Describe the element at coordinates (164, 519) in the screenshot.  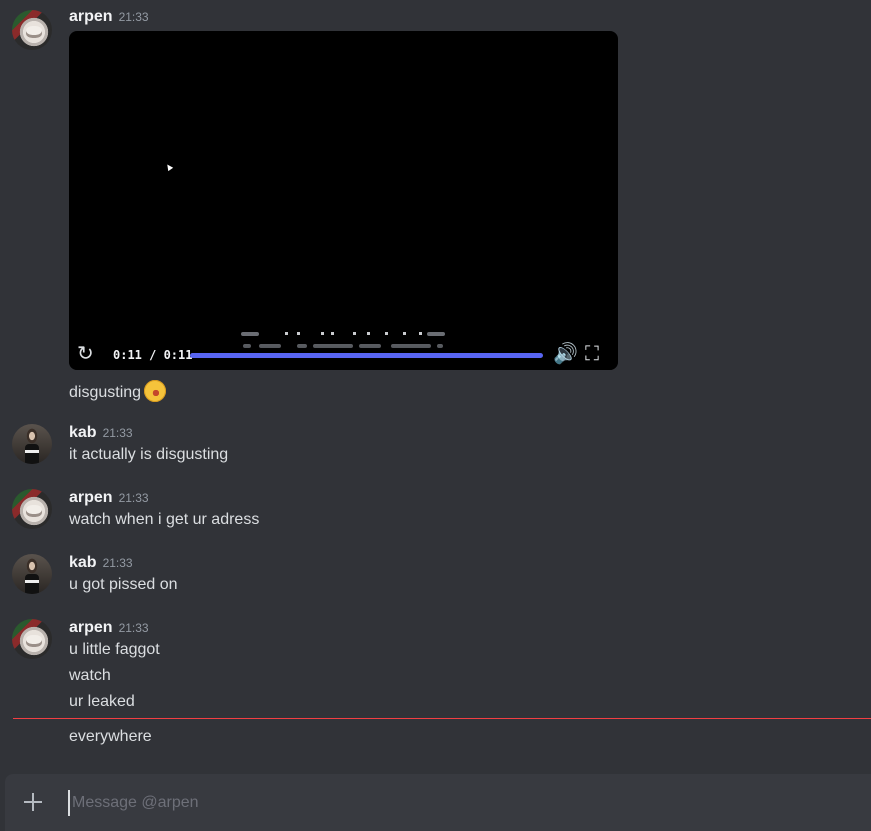
I see `message-text: watch when i get ur adress` at that location.